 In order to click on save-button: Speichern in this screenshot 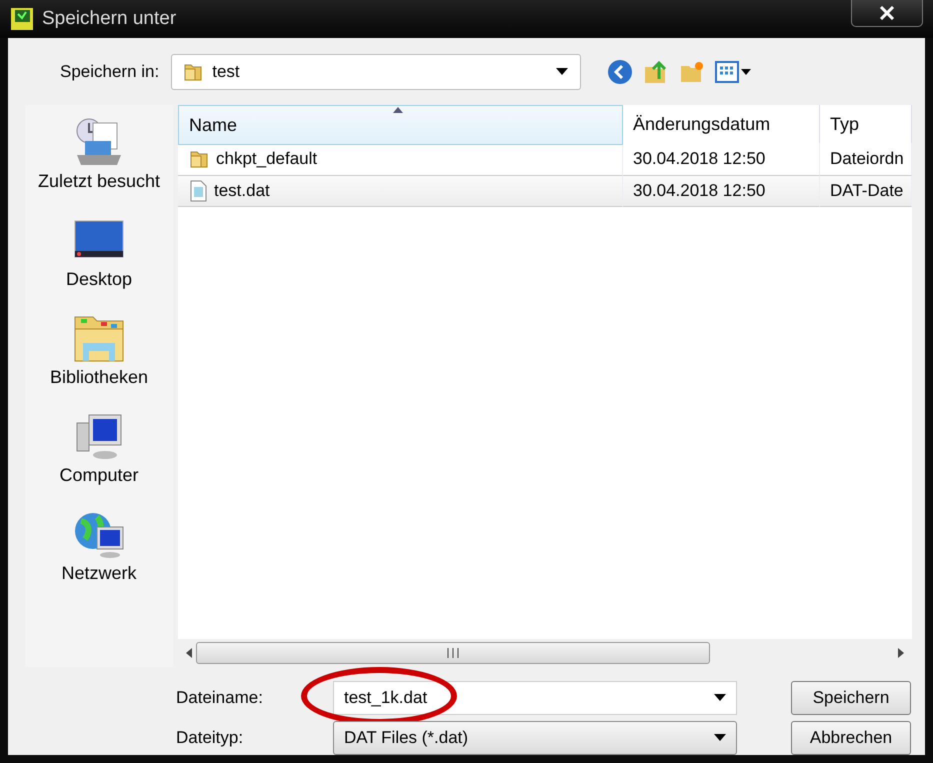, I will do `click(851, 698)`.